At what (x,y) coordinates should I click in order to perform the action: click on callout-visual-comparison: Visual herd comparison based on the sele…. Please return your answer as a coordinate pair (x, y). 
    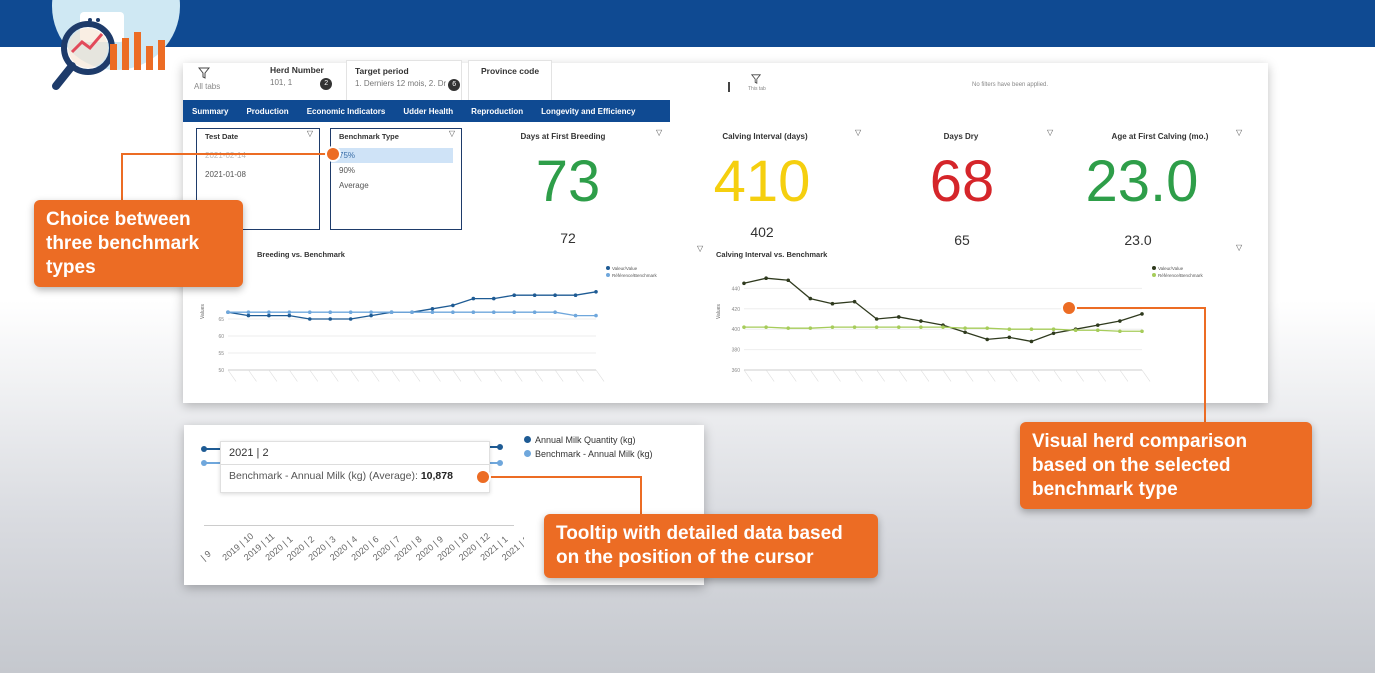
    Looking at the image, I should click on (1166, 466).